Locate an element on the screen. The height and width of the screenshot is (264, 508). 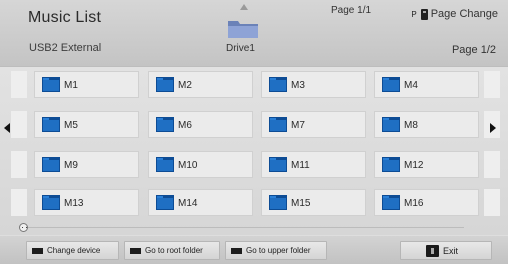
folder-name: M4 is located at coordinates (411, 85).